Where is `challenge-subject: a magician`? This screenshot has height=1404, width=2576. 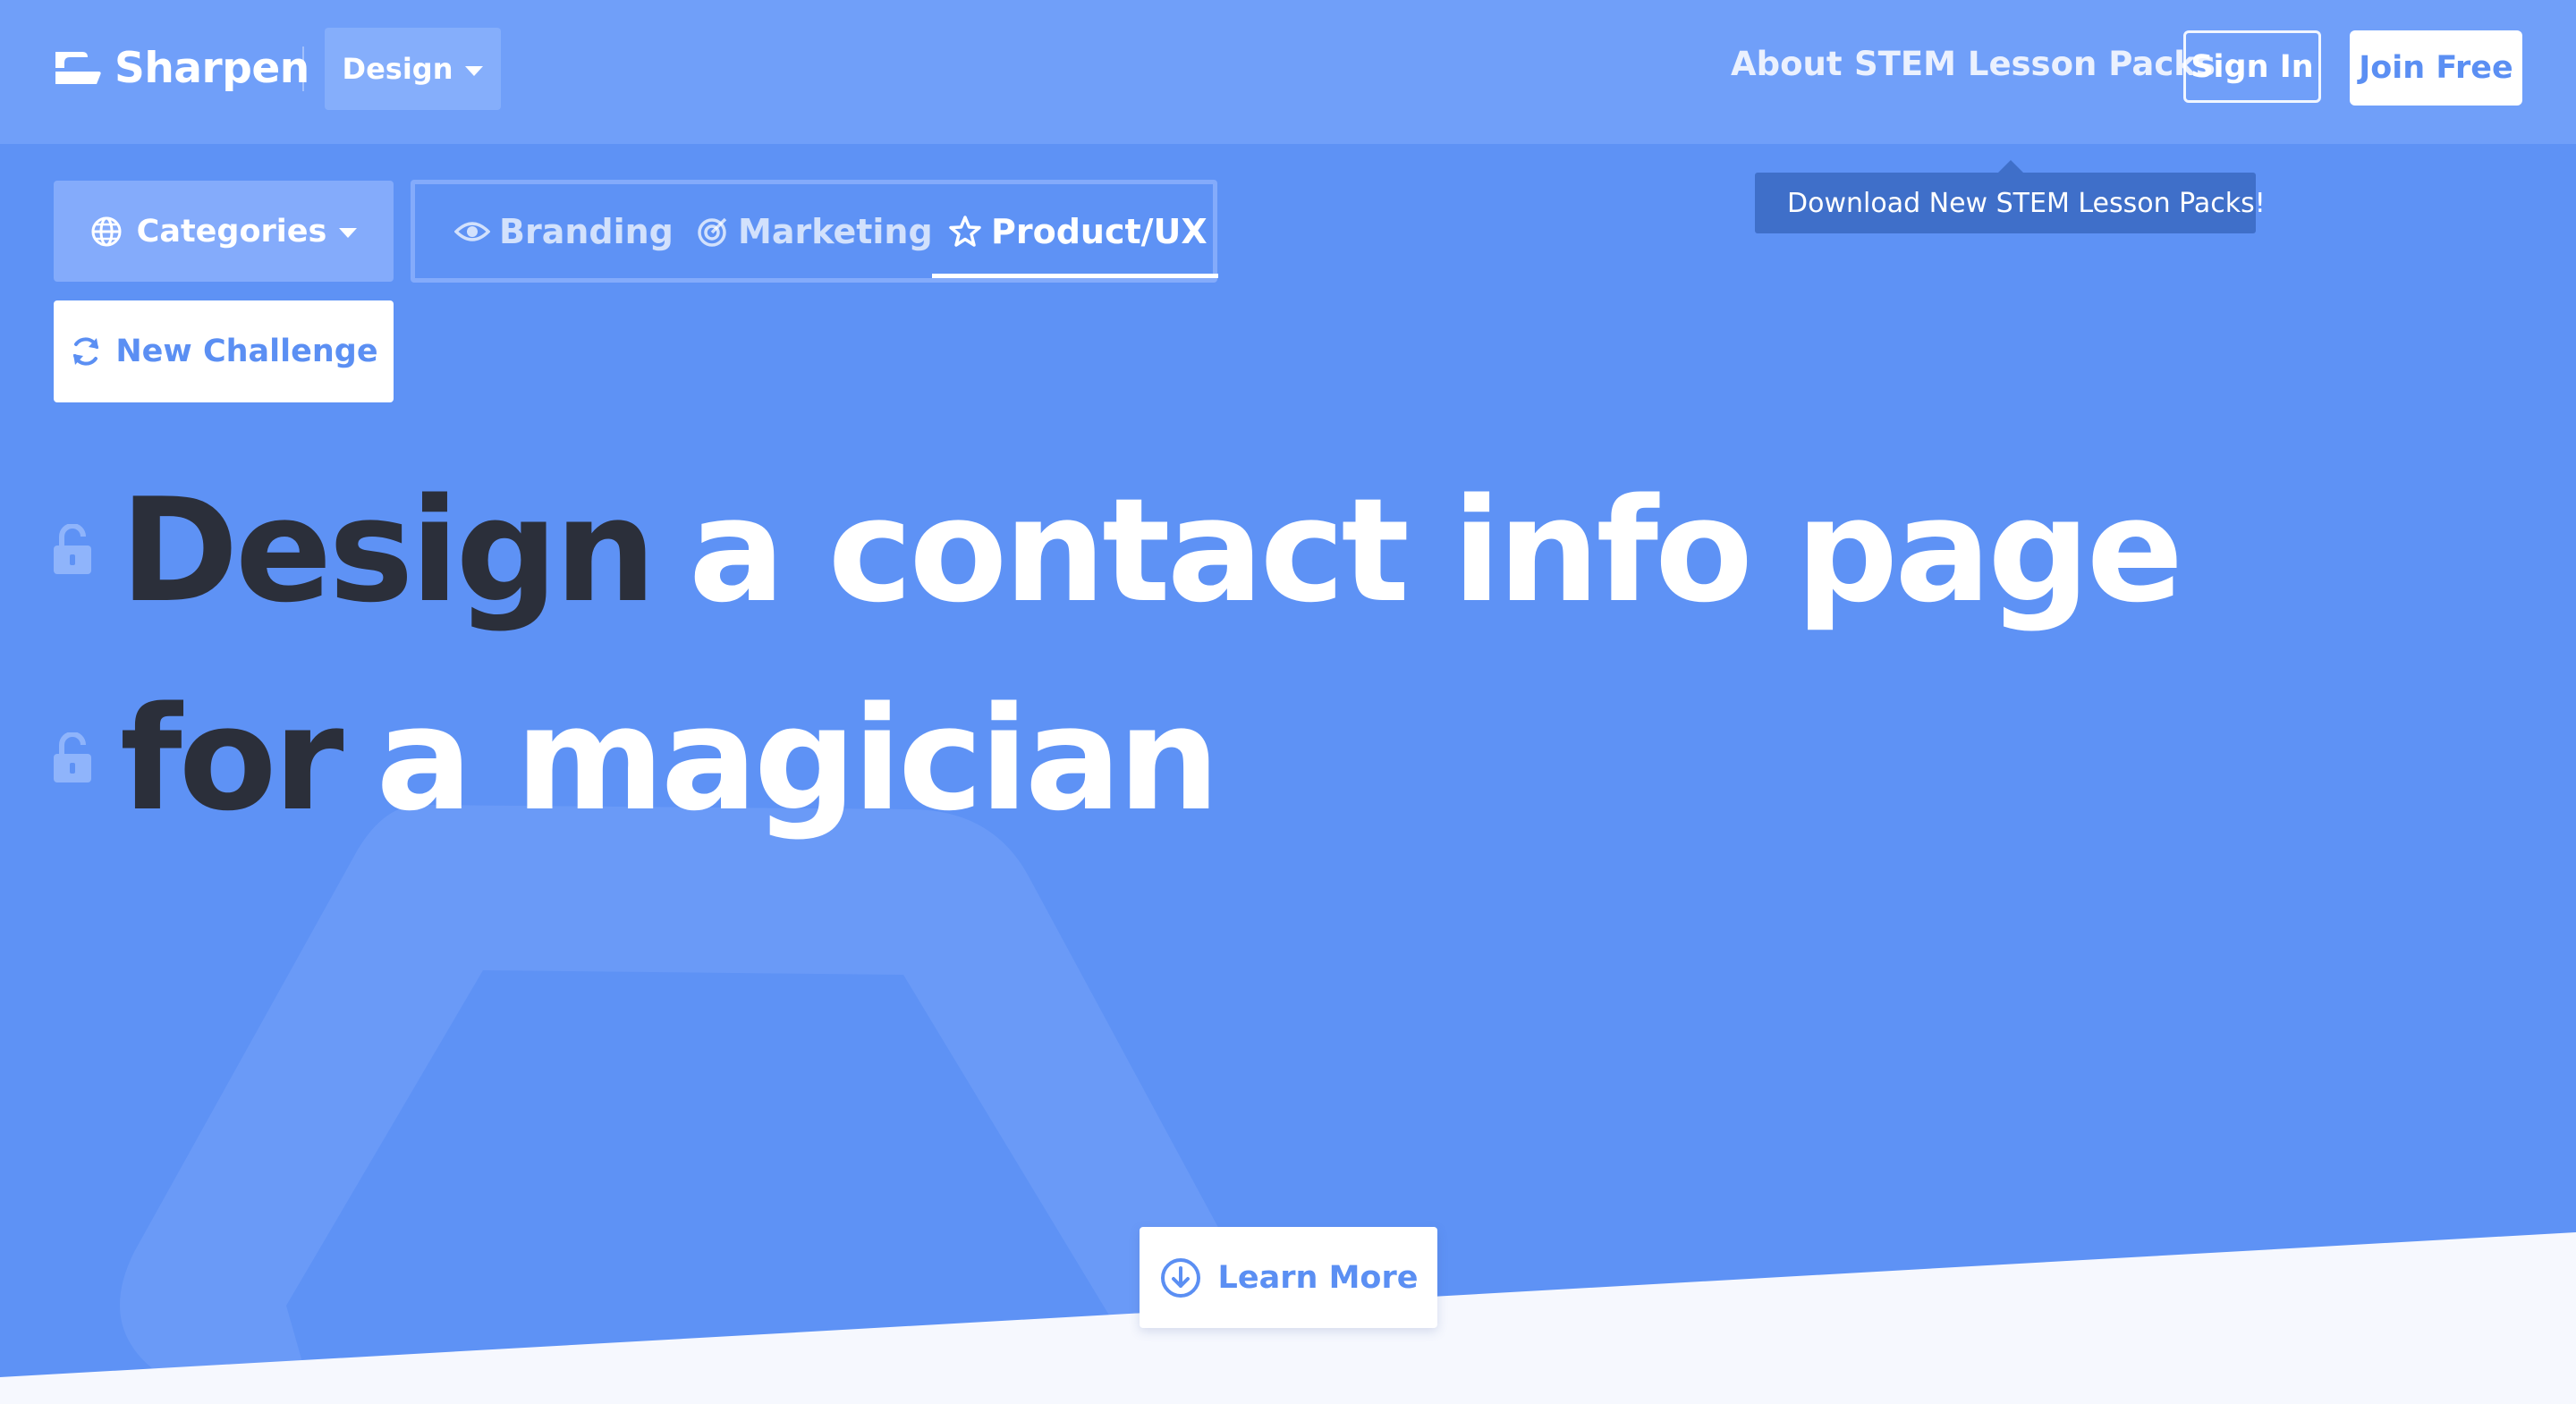 challenge-subject: a magician is located at coordinates (797, 759).